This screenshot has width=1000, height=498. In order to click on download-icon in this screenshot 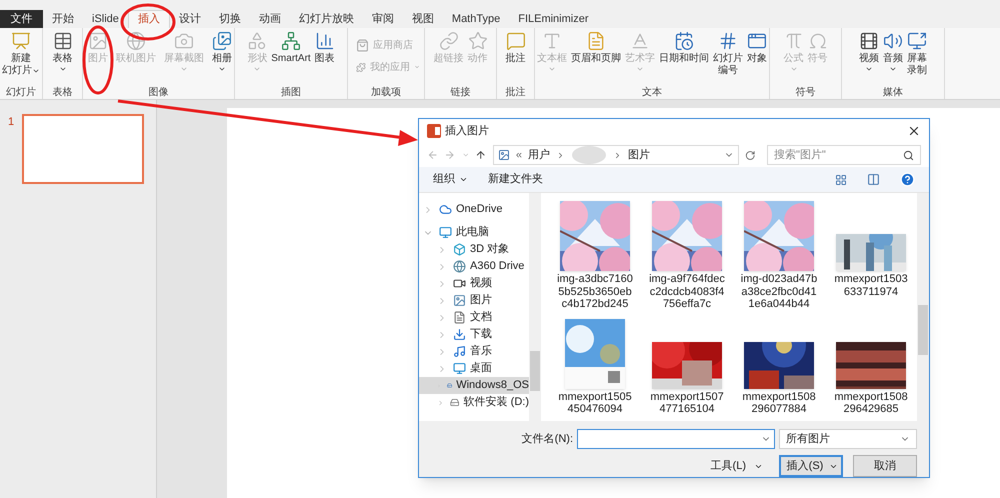, I will do `click(459, 334)`.